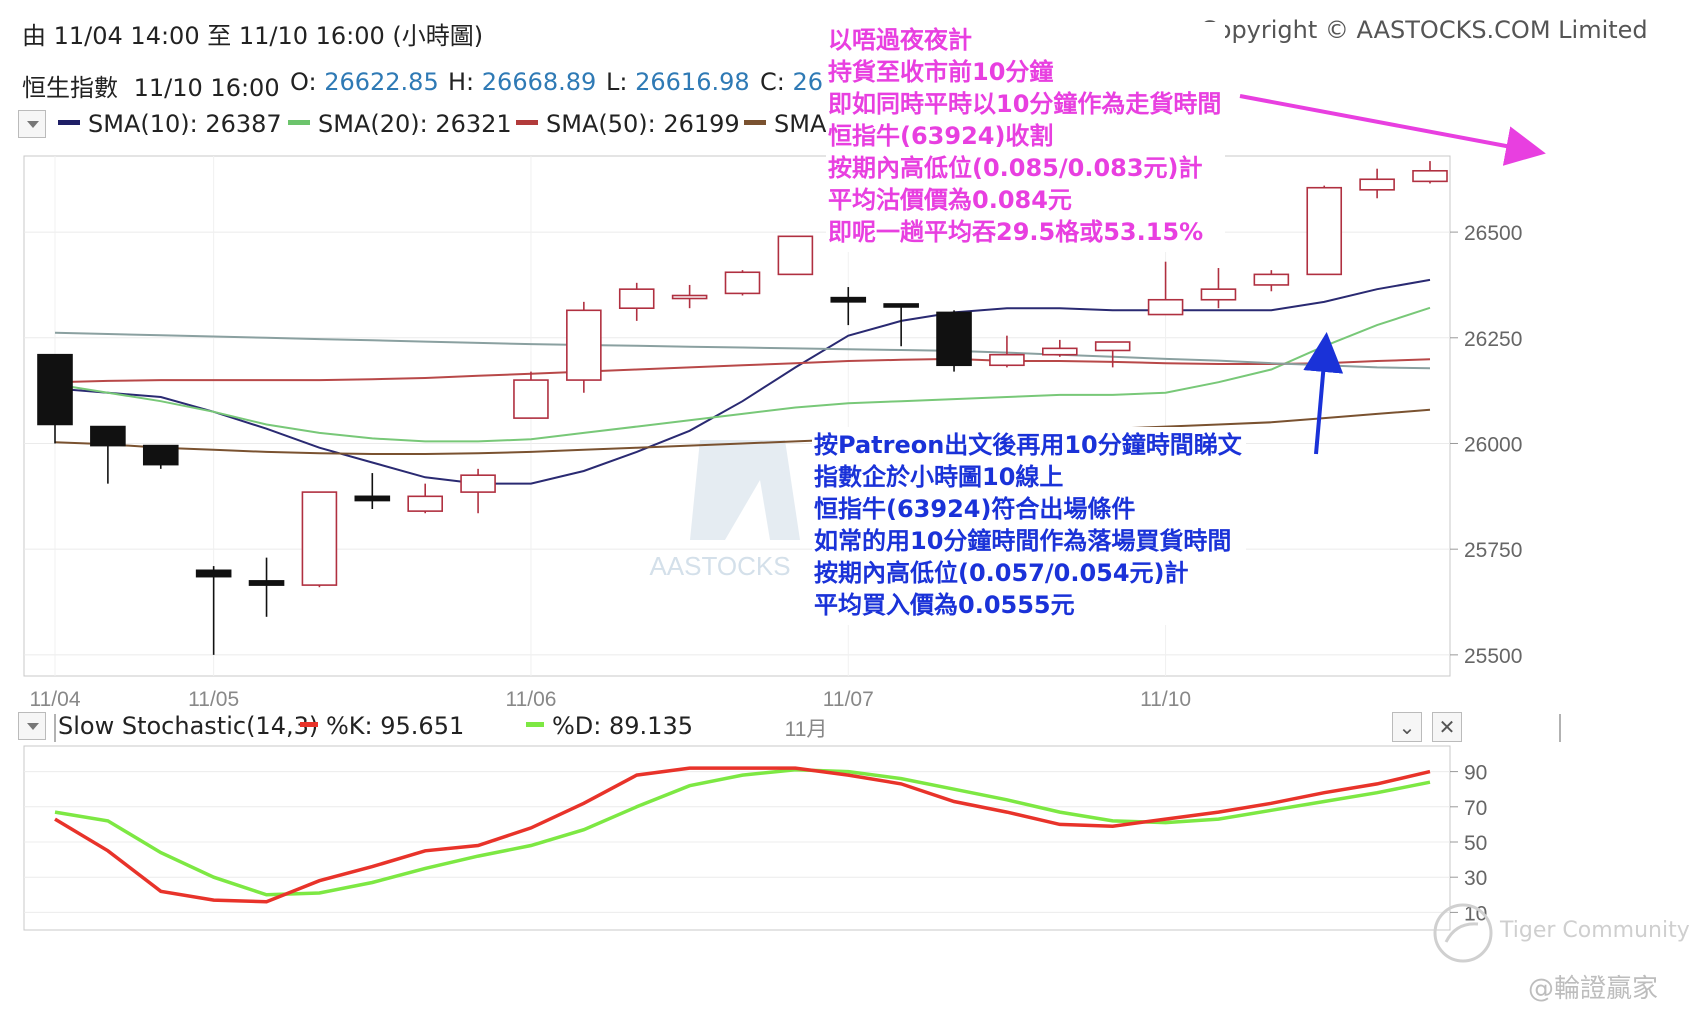  I want to click on x-tick-label: 11/07, so click(848, 699).